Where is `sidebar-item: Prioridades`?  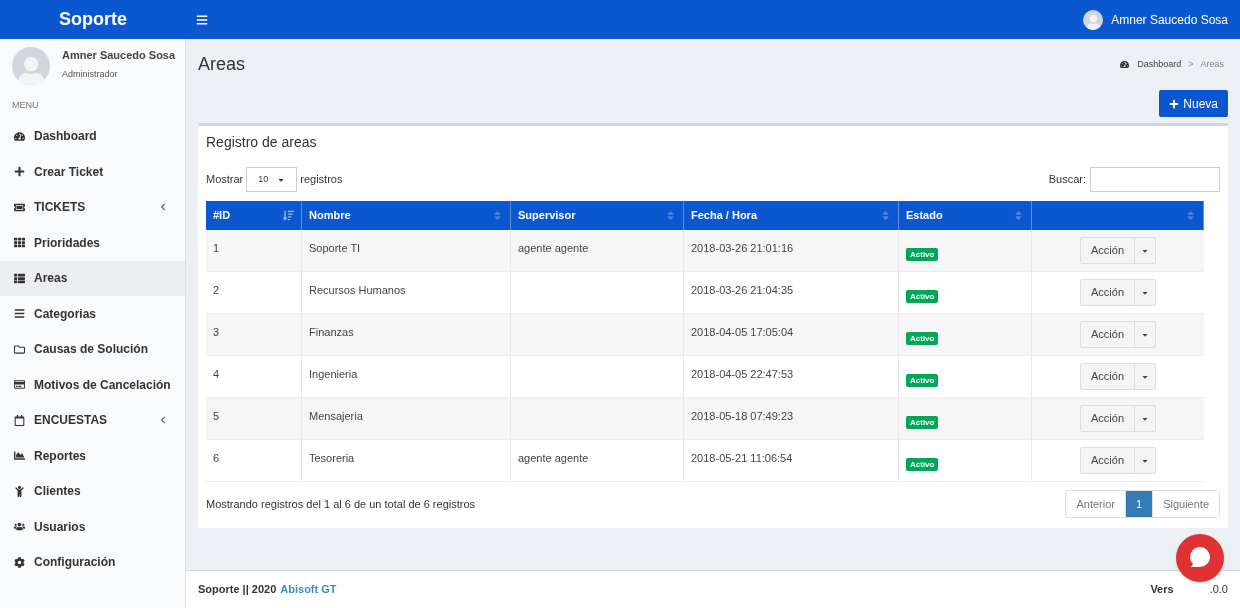
sidebar-item: Prioridades is located at coordinates (92, 243).